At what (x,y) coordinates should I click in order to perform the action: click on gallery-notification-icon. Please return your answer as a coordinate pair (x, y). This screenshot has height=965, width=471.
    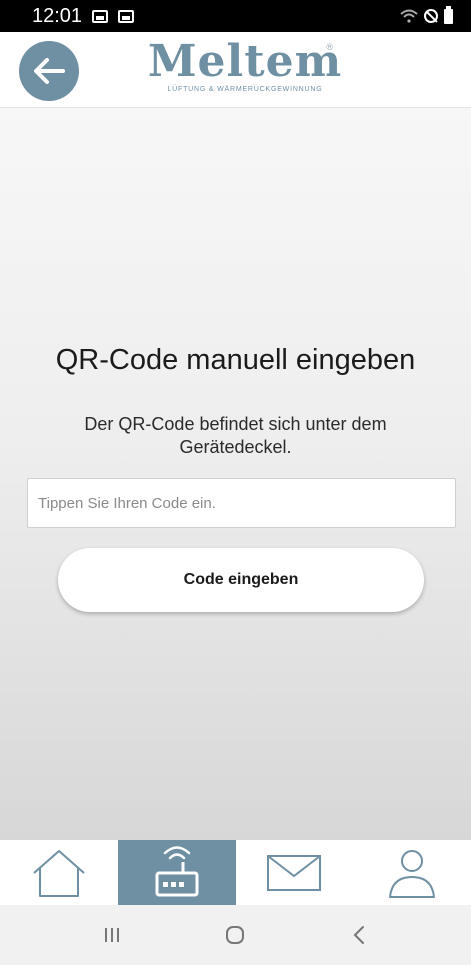
    Looking at the image, I should click on (100, 16).